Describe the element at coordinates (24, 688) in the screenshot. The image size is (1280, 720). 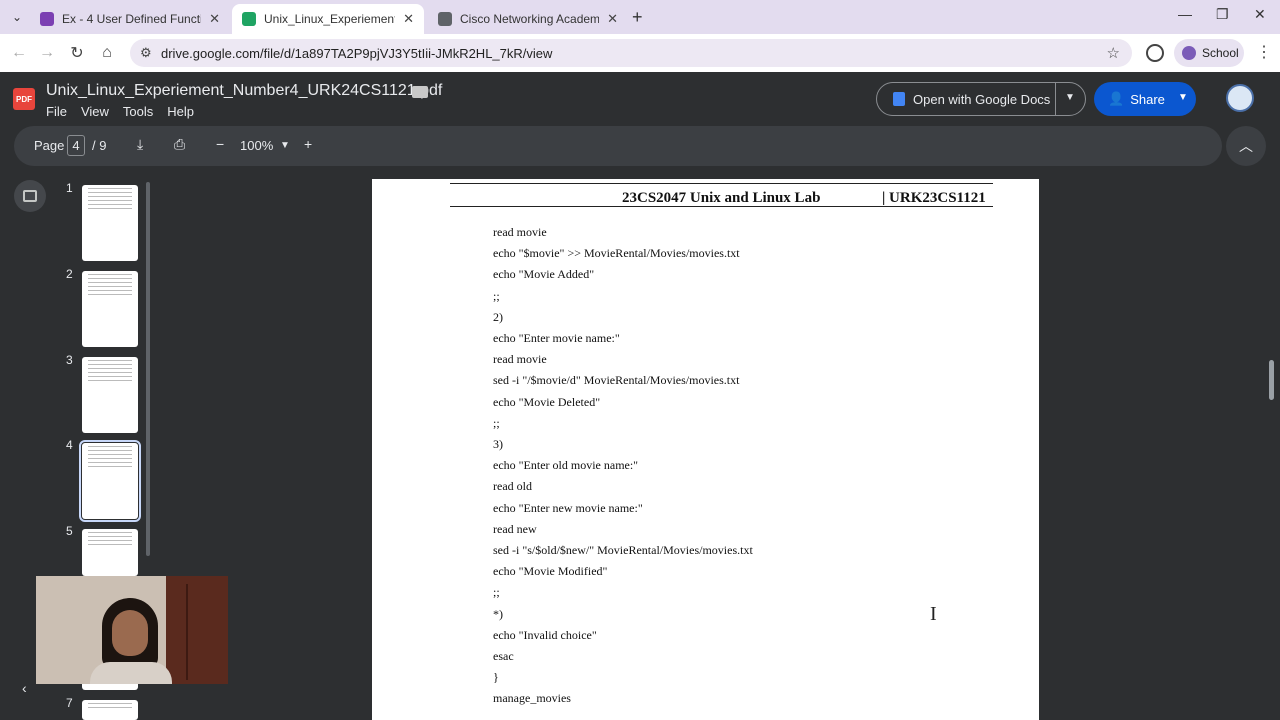
I see `chevron-left-icon: ‹` at that location.